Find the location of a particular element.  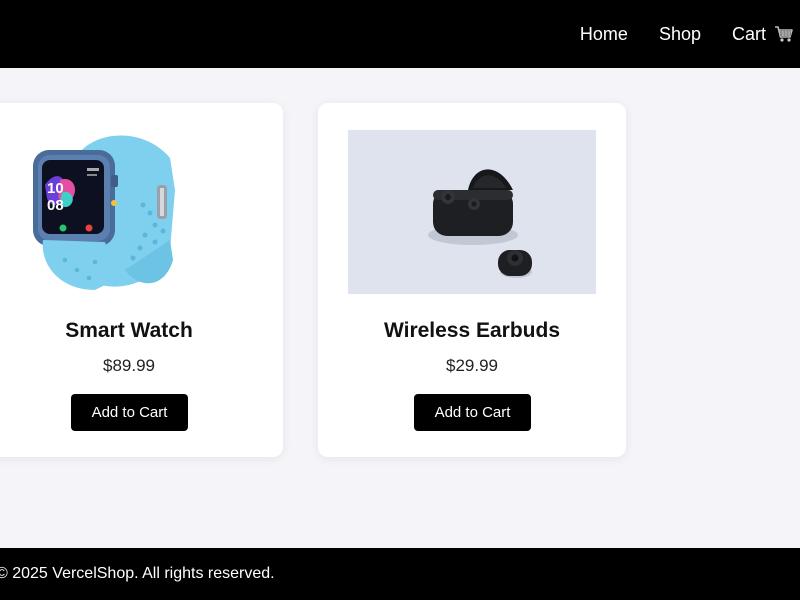

main-nav: Home Shop Cart is located at coordinates (671, 34).